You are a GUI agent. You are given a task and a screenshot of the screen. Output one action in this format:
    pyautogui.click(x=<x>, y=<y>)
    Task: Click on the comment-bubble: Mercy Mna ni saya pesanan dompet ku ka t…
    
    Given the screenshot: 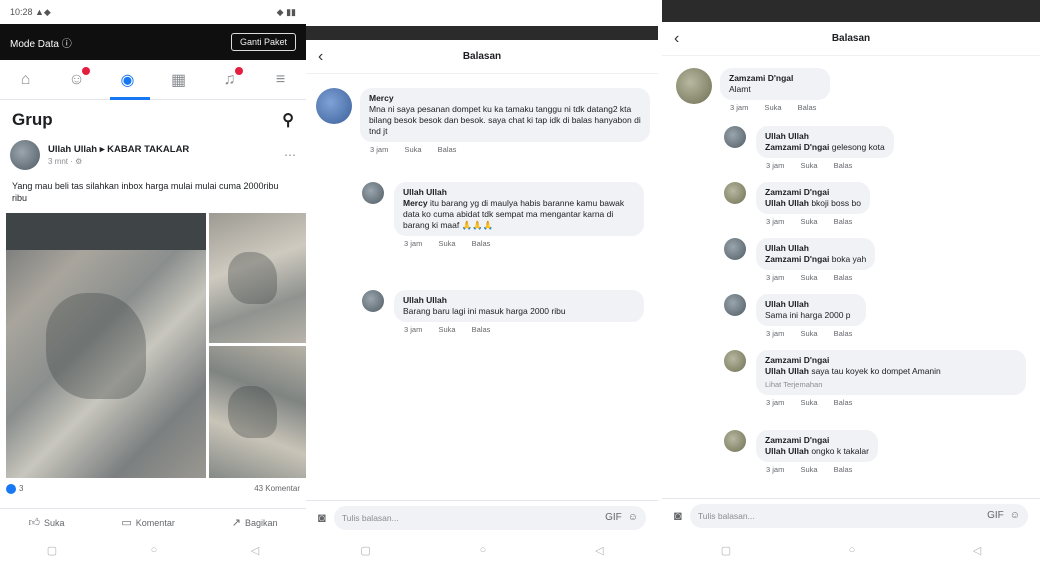 What is the action you would take?
    pyautogui.click(x=505, y=115)
    